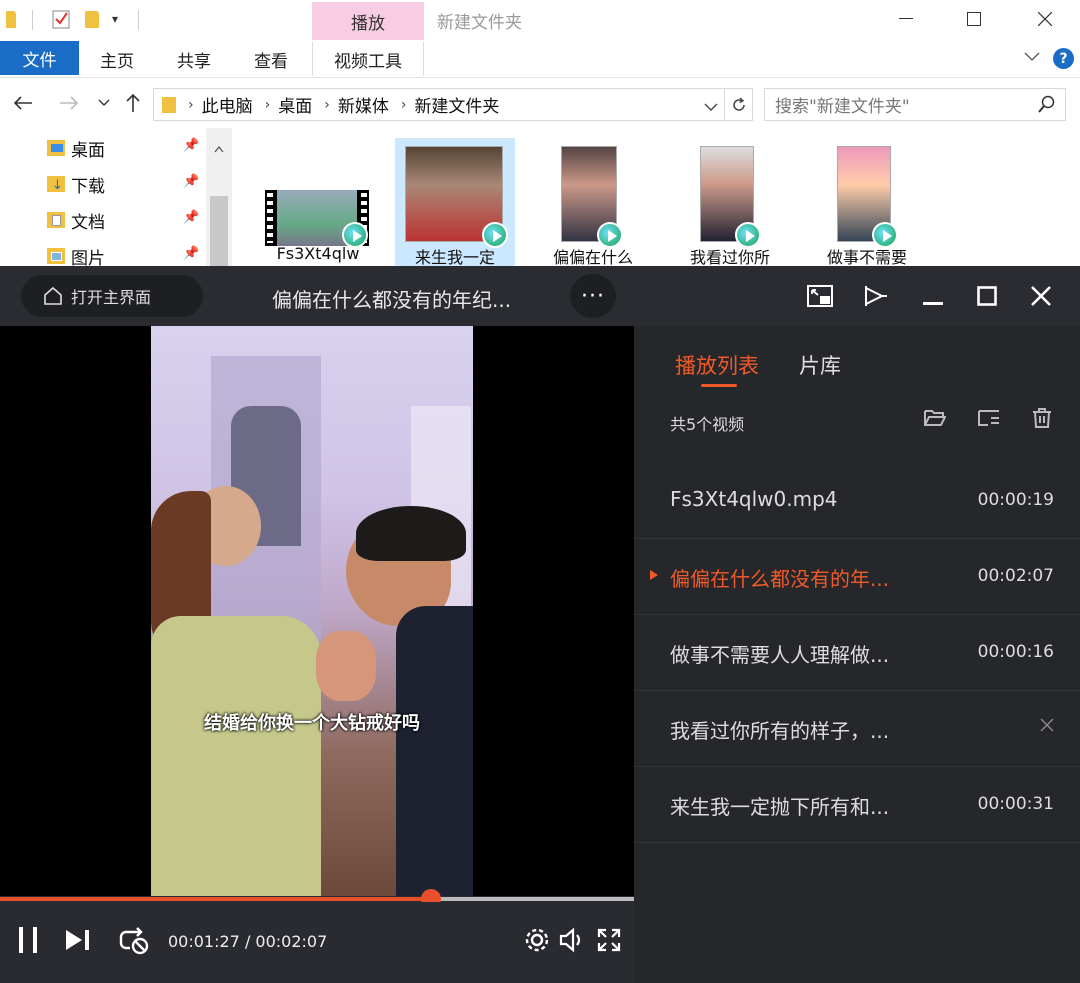  What do you see at coordinates (987, 296) in the screenshot?
I see `maximize-icon` at bounding box center [987, 296].